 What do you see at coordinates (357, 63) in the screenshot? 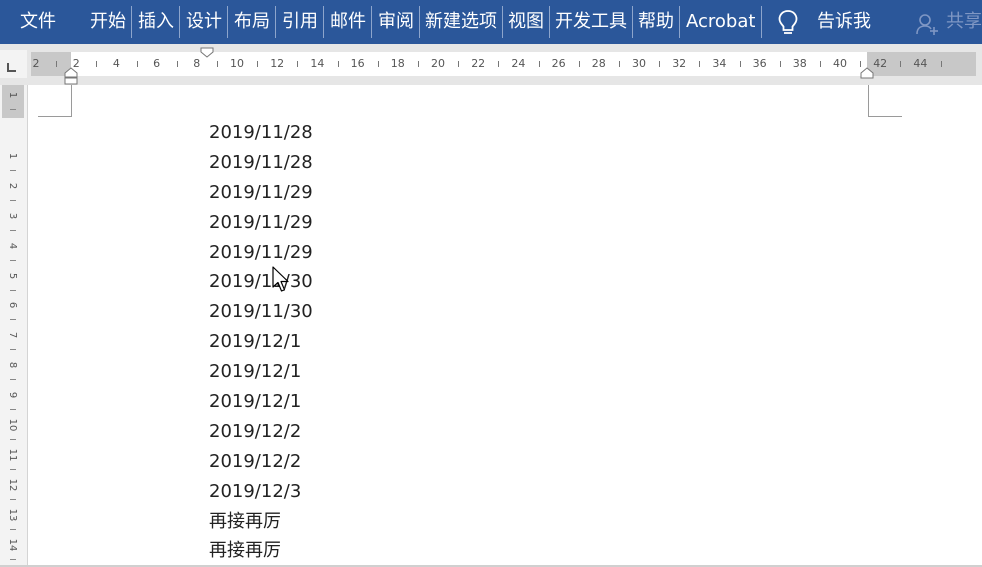
I see `ruler-number: 16` at bounding box center [357, 63].